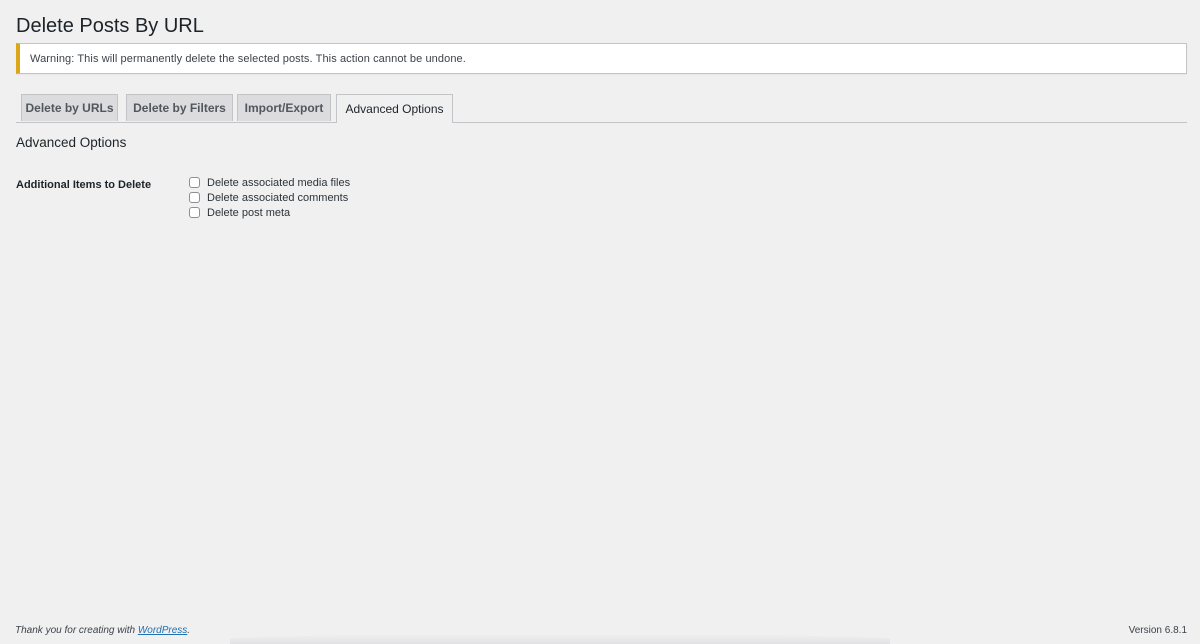 This screenshot has height=644, width=1200. What do you see at coordinates (71, 142) in the screenshot?
I see `section-heading: Advanced Options` at bounding box center [71, 142].